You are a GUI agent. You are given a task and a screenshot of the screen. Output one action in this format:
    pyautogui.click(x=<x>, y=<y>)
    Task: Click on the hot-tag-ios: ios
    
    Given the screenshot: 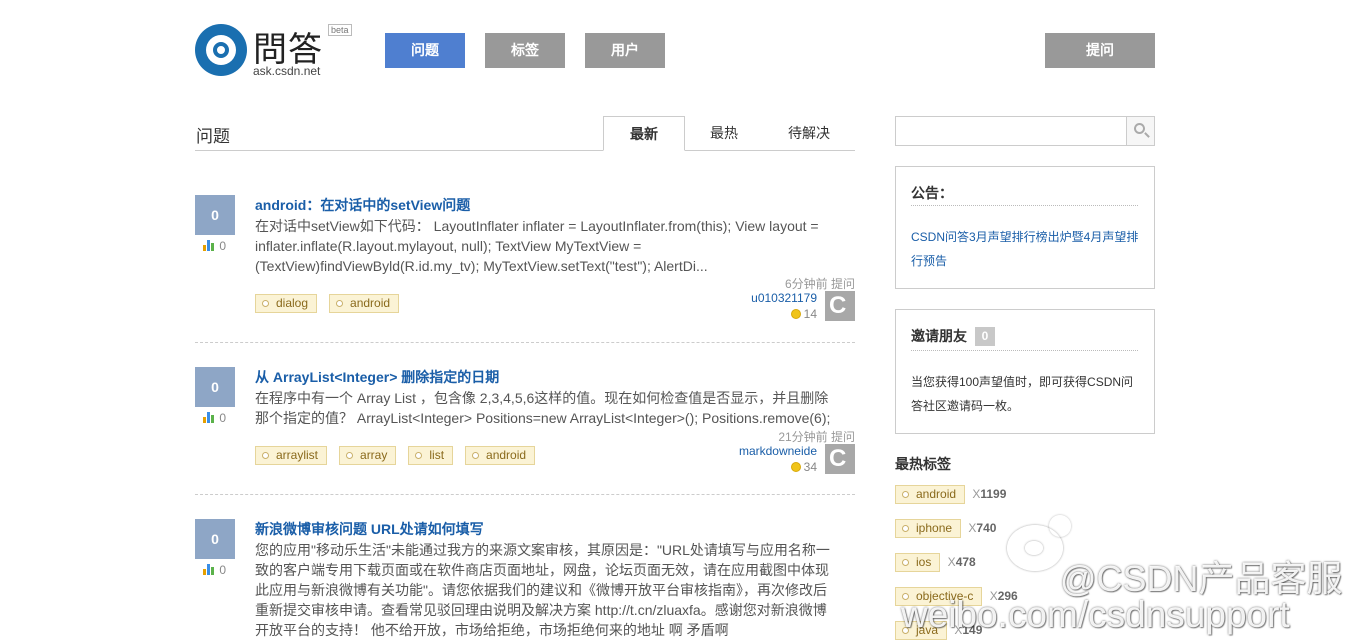 What is the action you would take?
    pyautogui.click(x=918, y=562)
    